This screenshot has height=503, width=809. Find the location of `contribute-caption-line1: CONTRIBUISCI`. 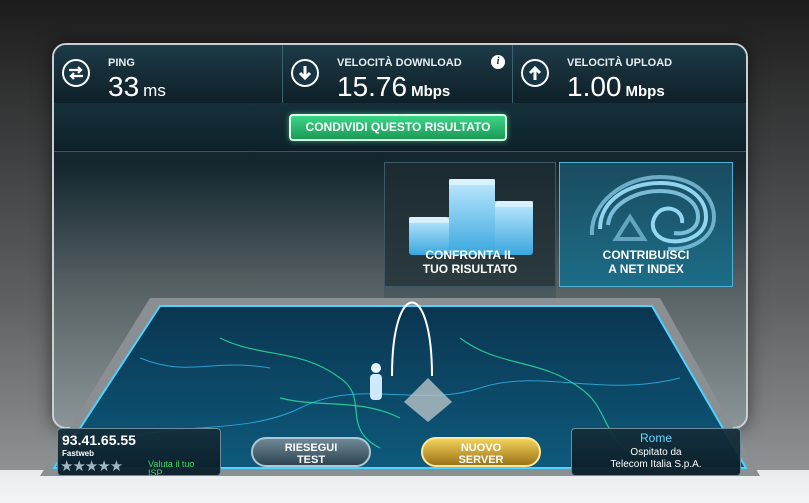

contribute-caption-line1: CONTRIBUISCI is located at coordinates (646, 255).